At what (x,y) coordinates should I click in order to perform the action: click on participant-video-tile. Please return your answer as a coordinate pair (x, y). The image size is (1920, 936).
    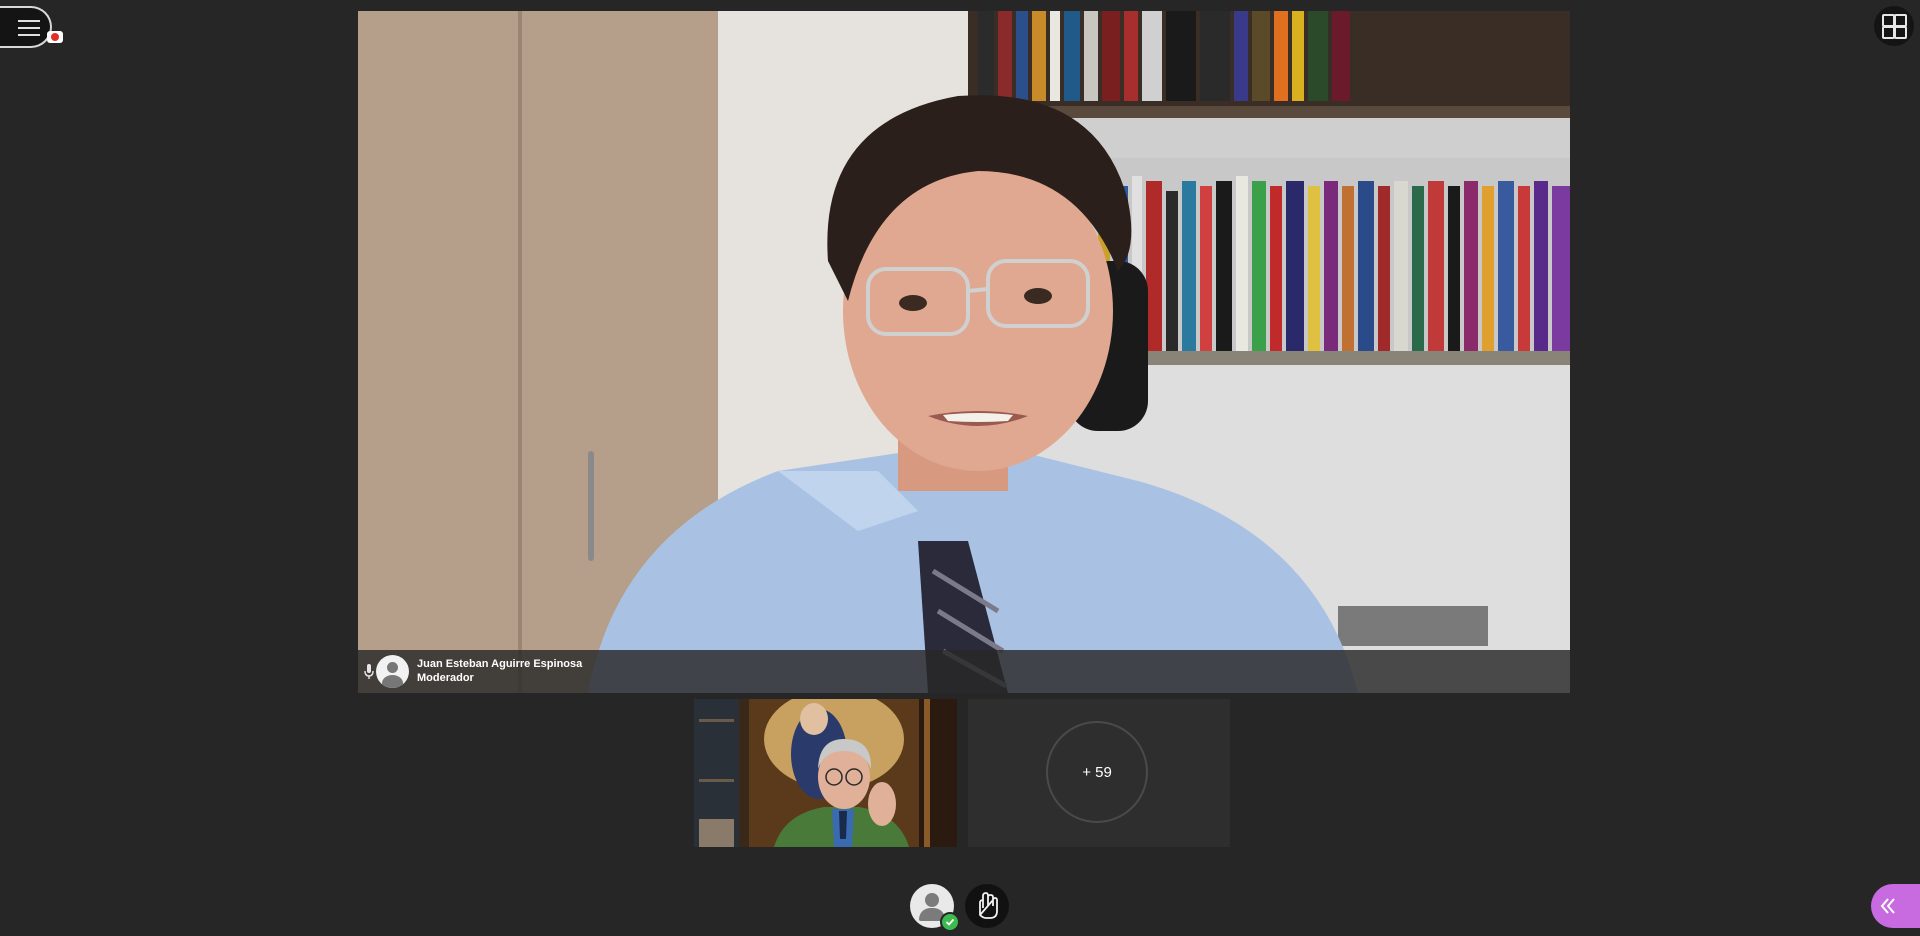
    Looking at the image, I should click on (825, 773).